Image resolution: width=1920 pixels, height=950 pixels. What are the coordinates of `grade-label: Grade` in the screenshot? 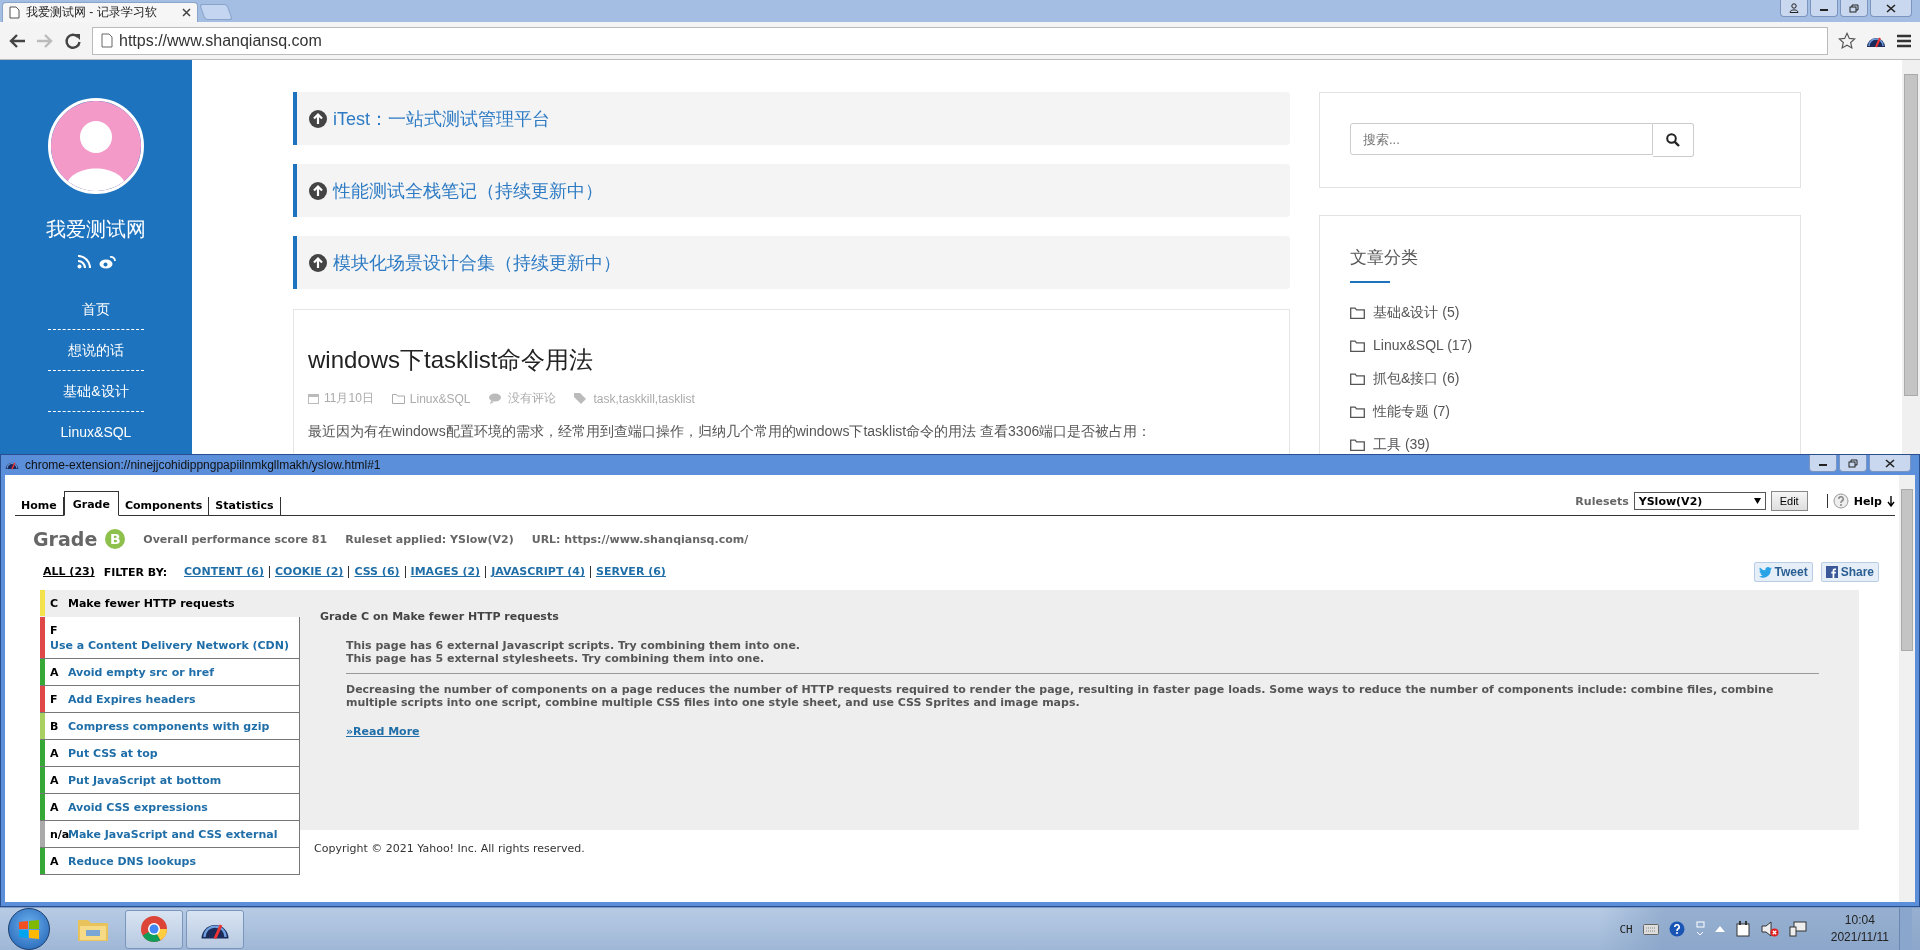 It's located at (65, 539).